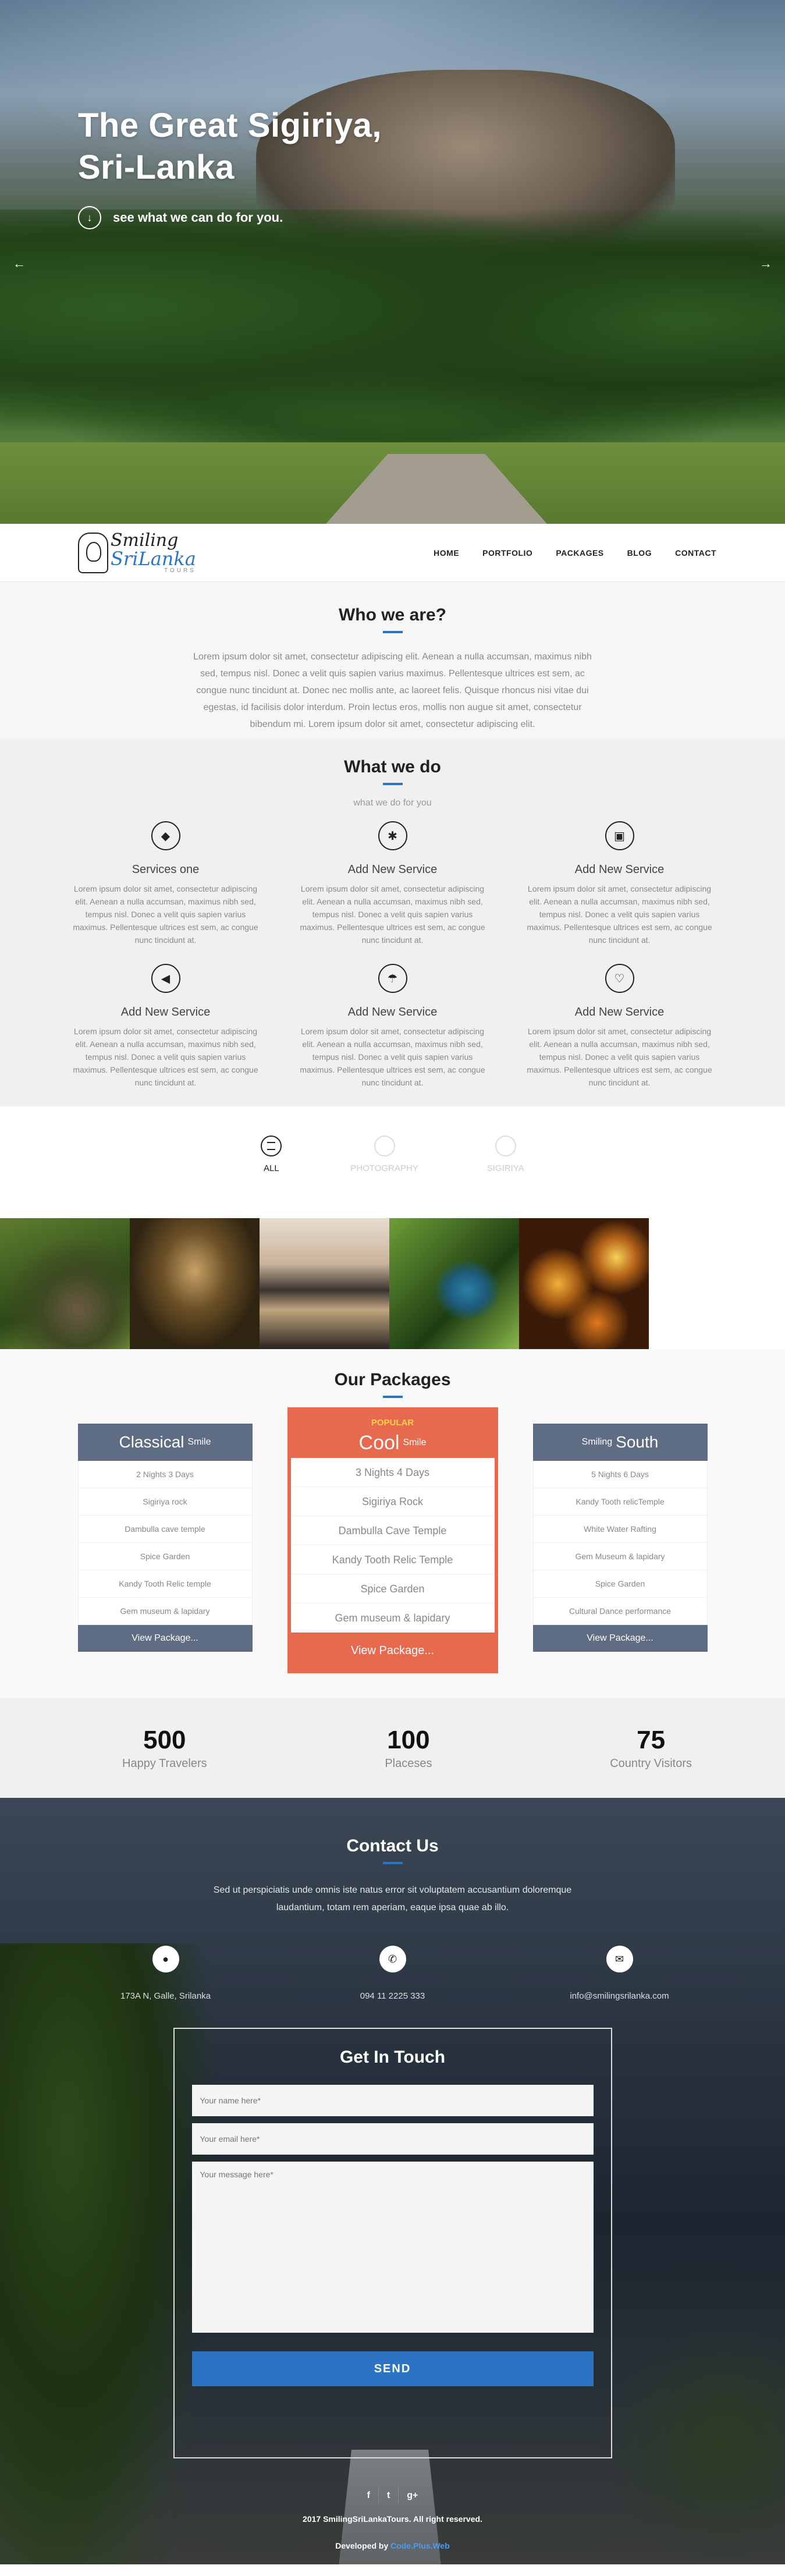 The height and width of the screenshot is (2576, 785). Describe the element at coordinates (166, 1959) in the screenshot. I see `map-pin-icon: ●` at that location.